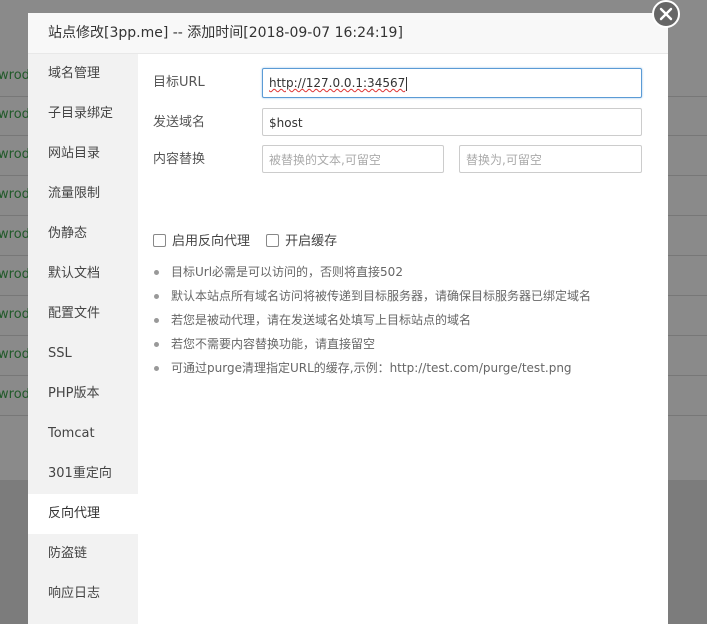 The image size is (707, 624). What do you see at coordinates (286, 123) in the screenshot?
I see `send-domain-value: $host` at bounding box center [286, 123].